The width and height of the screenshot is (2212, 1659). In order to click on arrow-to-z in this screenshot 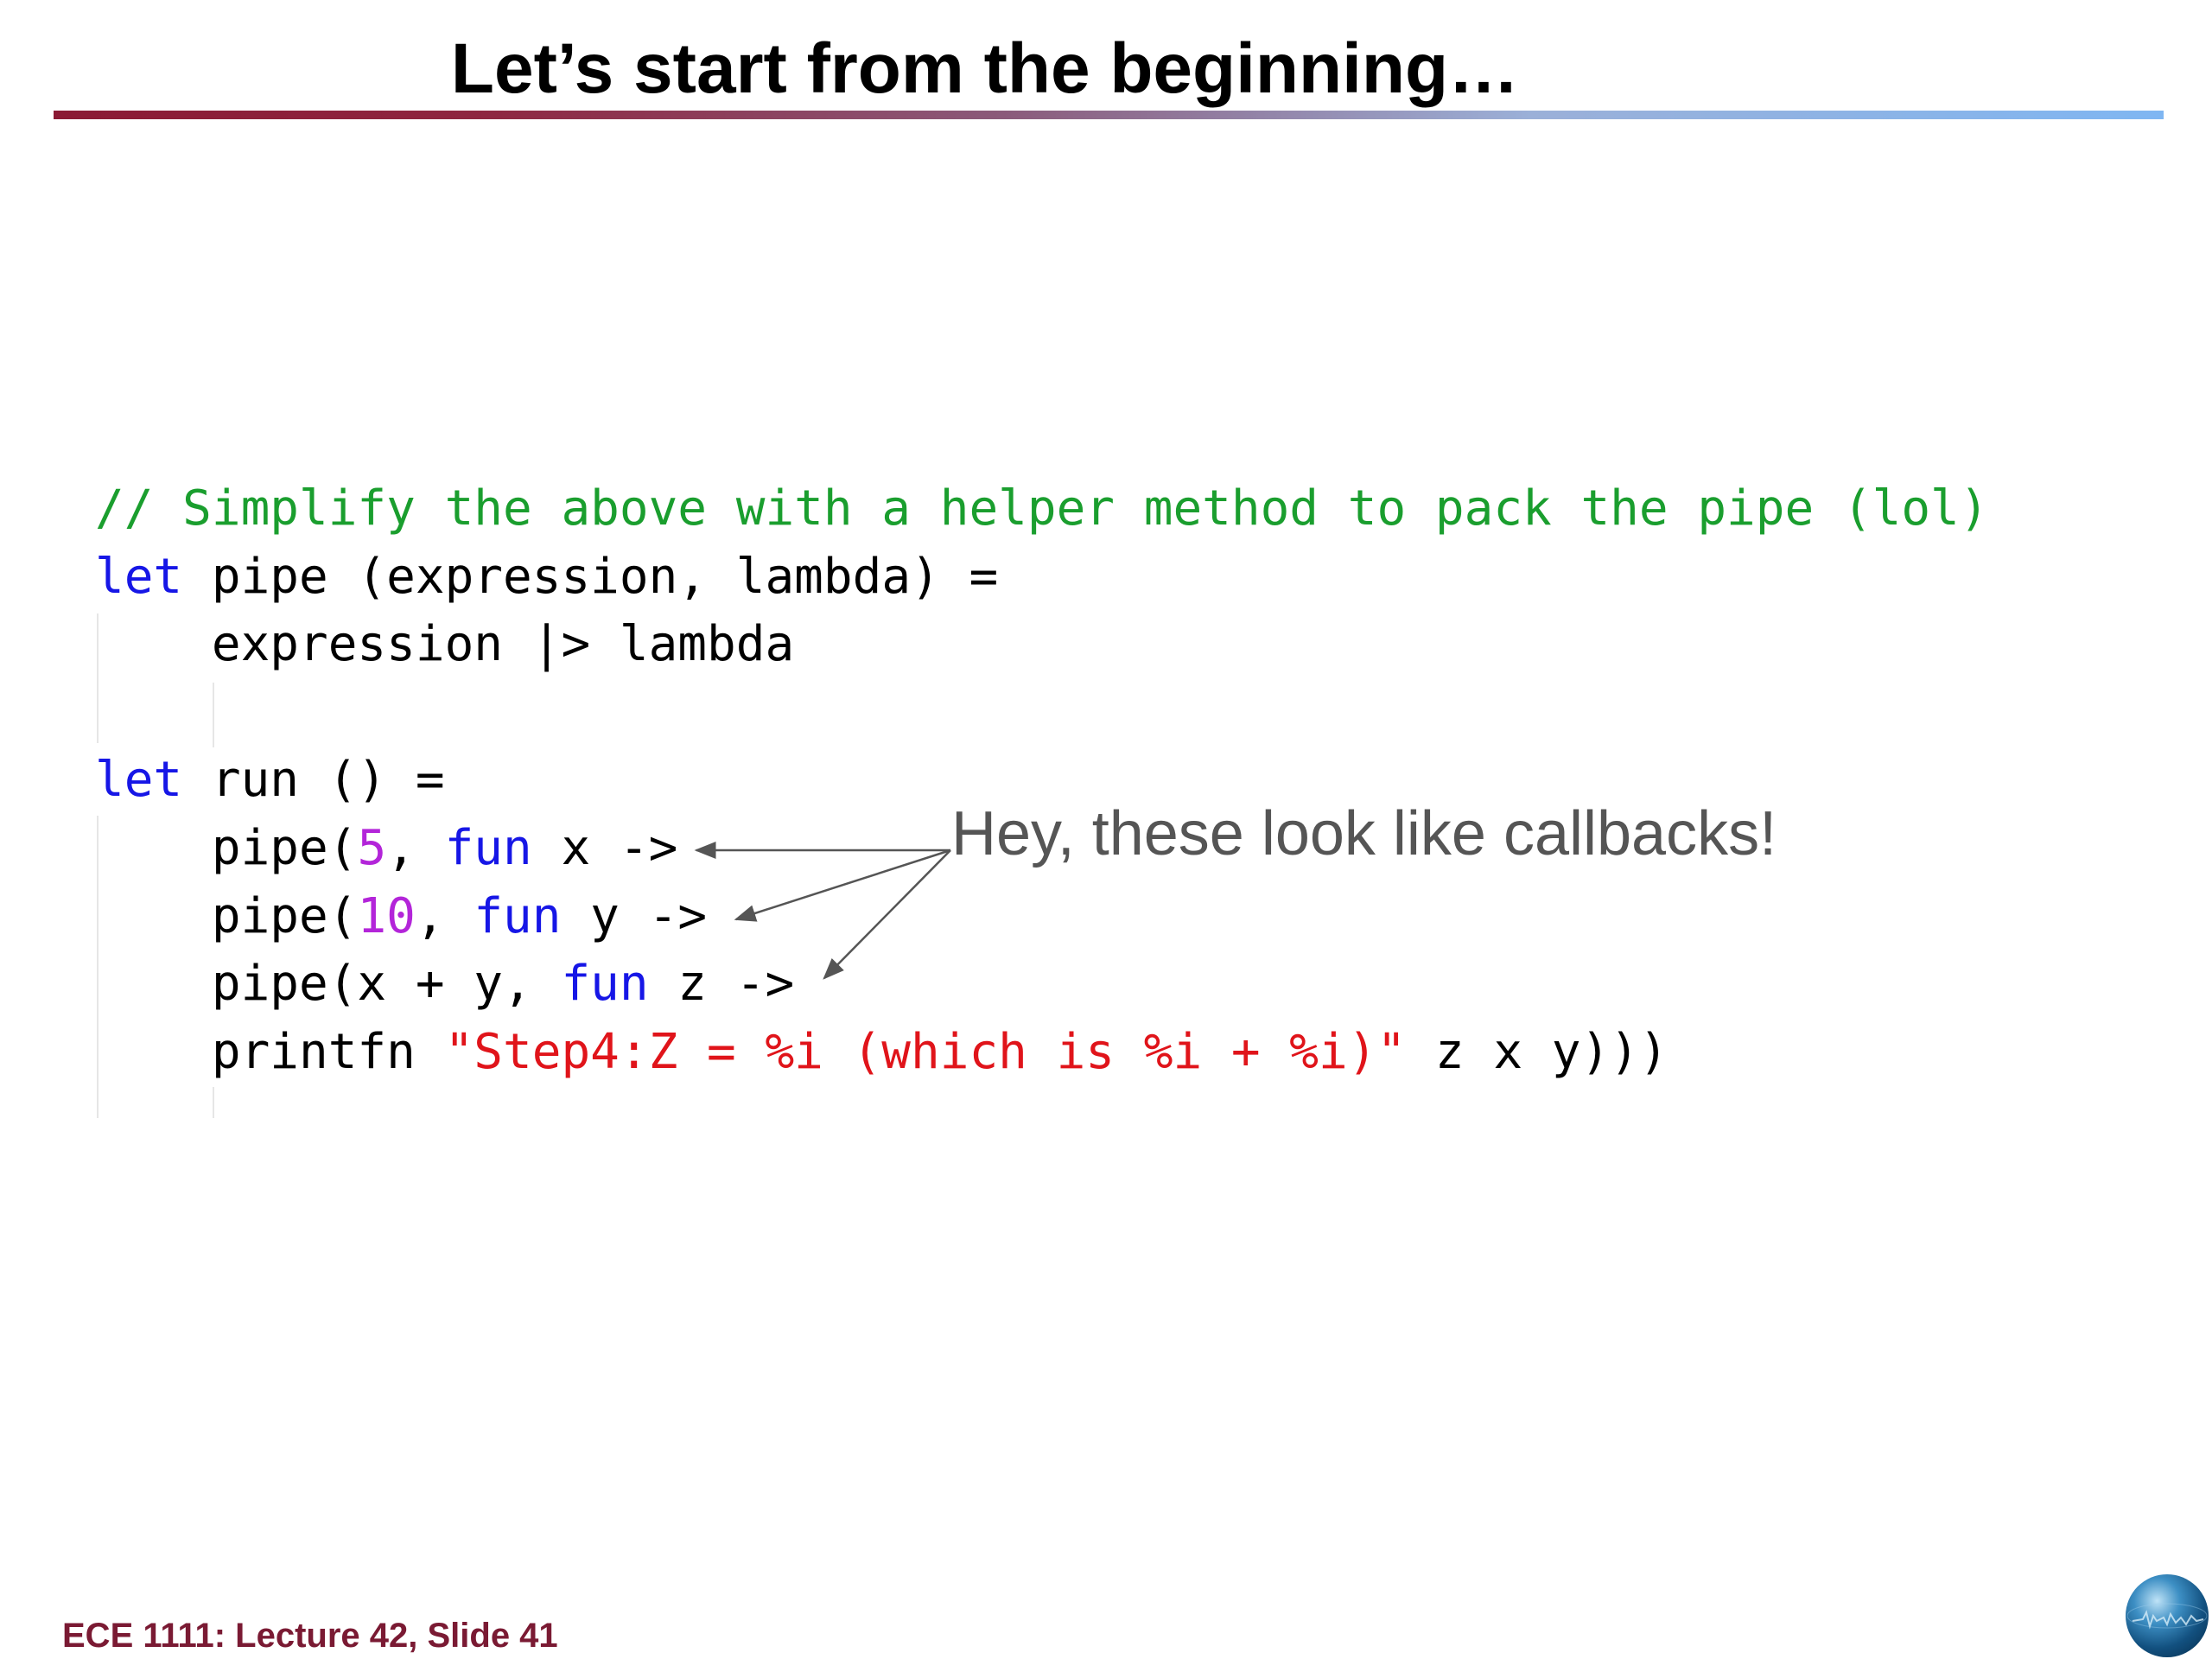, I will do `click(887, 914)`.